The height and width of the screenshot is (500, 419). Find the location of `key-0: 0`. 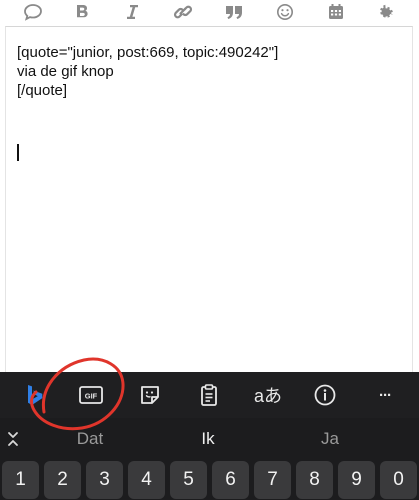

key-0: 0 is located at coordinates (398, 480).